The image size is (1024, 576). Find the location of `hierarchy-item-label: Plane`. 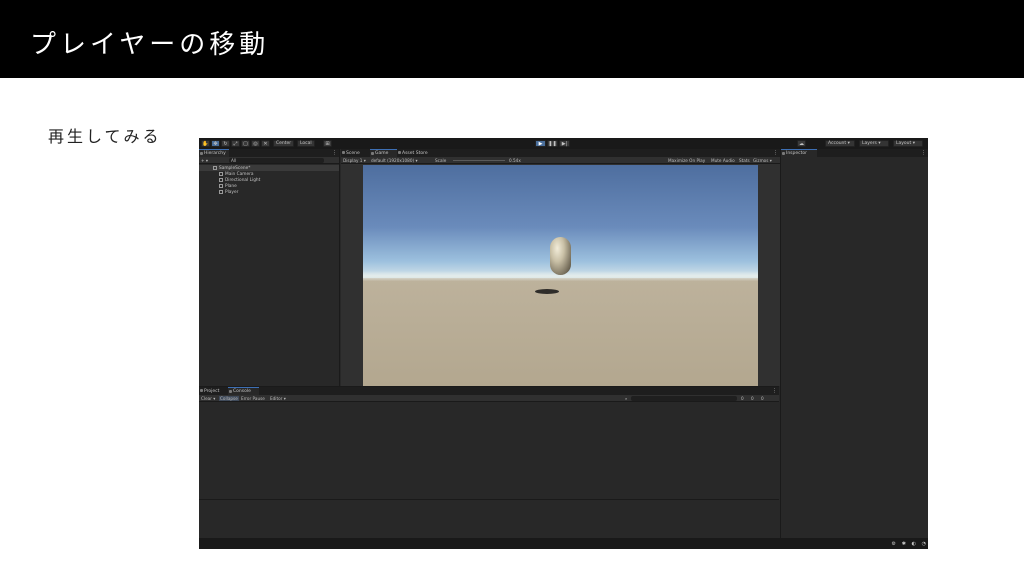

hierarchy-item-label: Plane is located at coordinates (231, 186).